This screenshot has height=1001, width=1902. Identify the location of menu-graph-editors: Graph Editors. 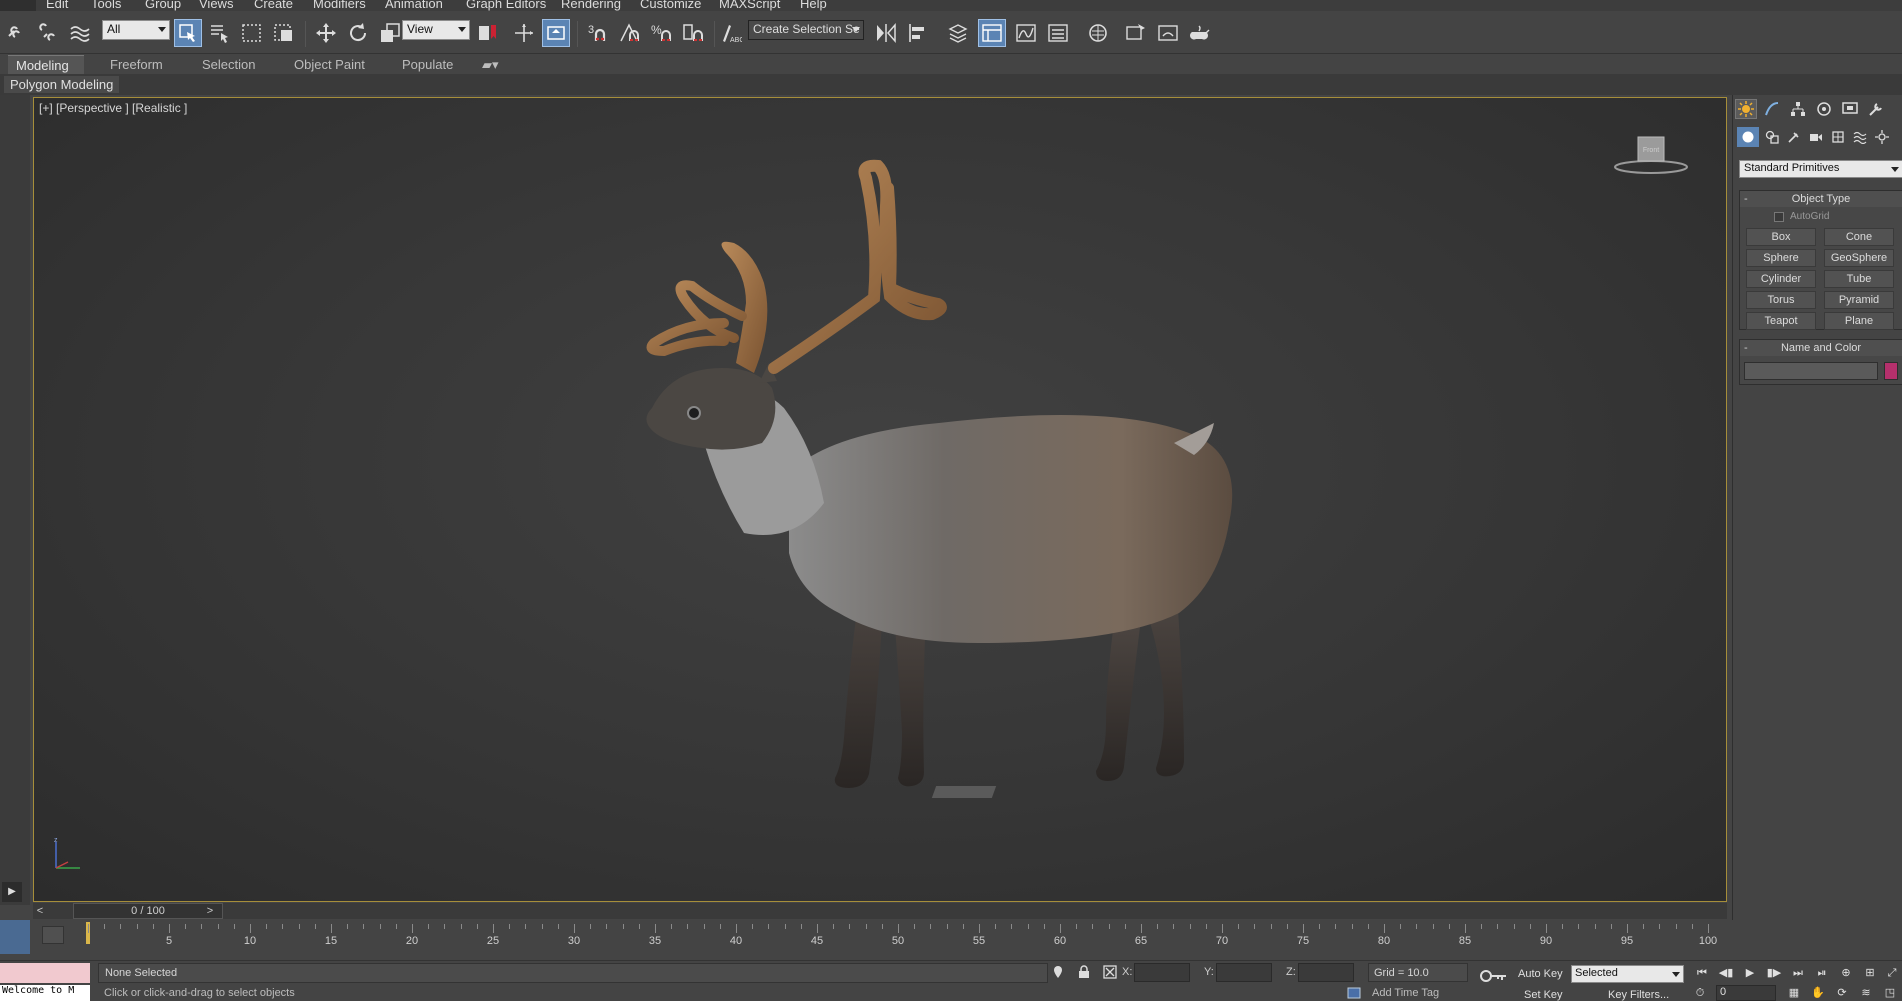
(506, 5).